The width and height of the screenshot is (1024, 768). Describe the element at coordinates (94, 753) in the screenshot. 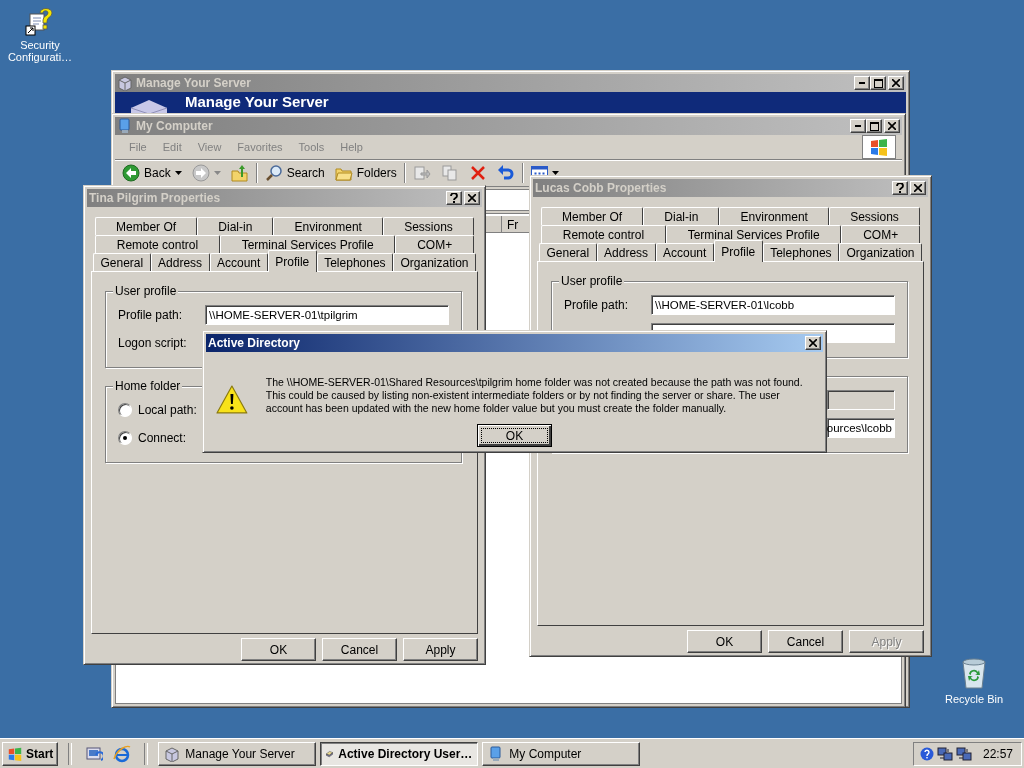

I see `show-desktop-icon` at that location.